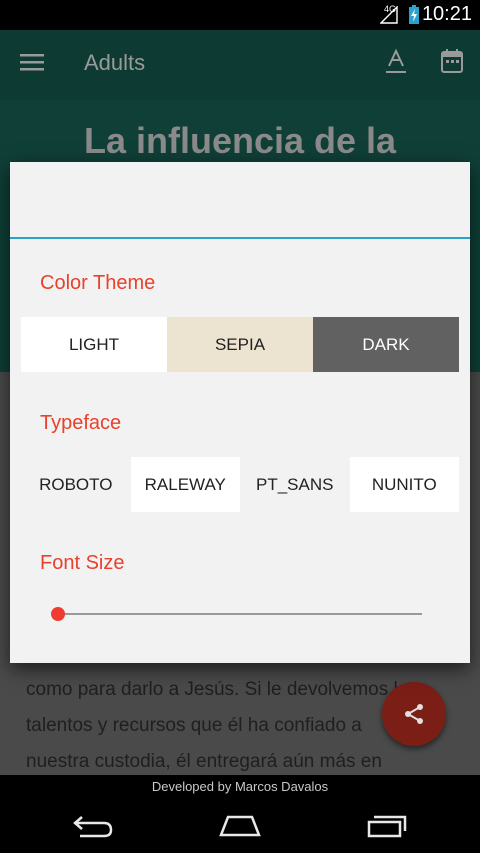  I want to click on theme-sepia-button: SEPIA, so click(240, 344).